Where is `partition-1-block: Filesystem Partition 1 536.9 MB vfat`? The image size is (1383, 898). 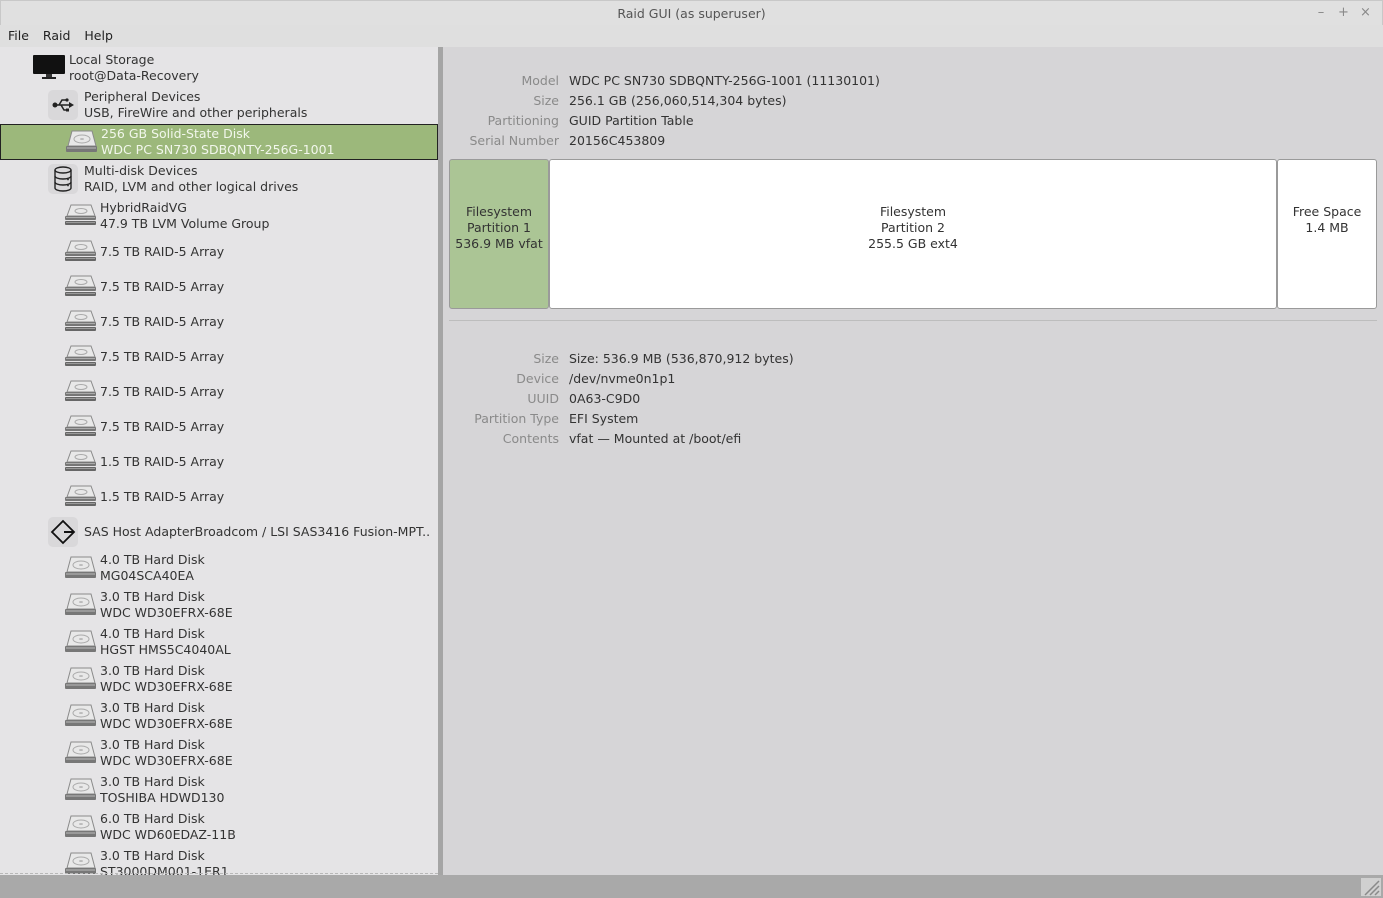
partition-1-block: Filesystem Partition 1 536.9 MB vfat is located at coordinates (499, 234).